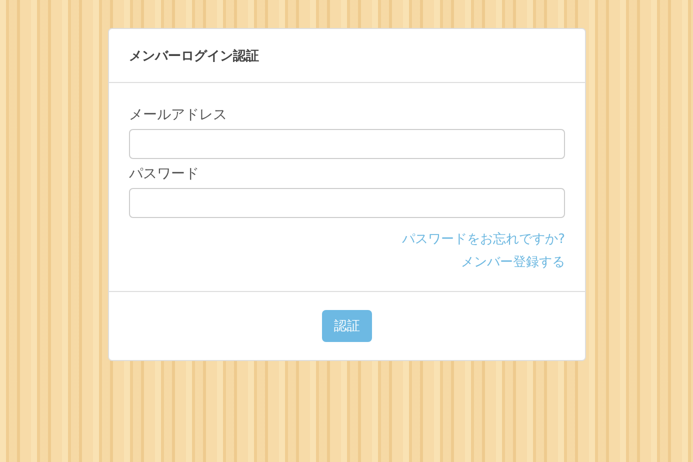  What do you see at coordinates (164, 174) in the screenshot?
I see `field-label: パスワード` at bounding box center [164, 174].